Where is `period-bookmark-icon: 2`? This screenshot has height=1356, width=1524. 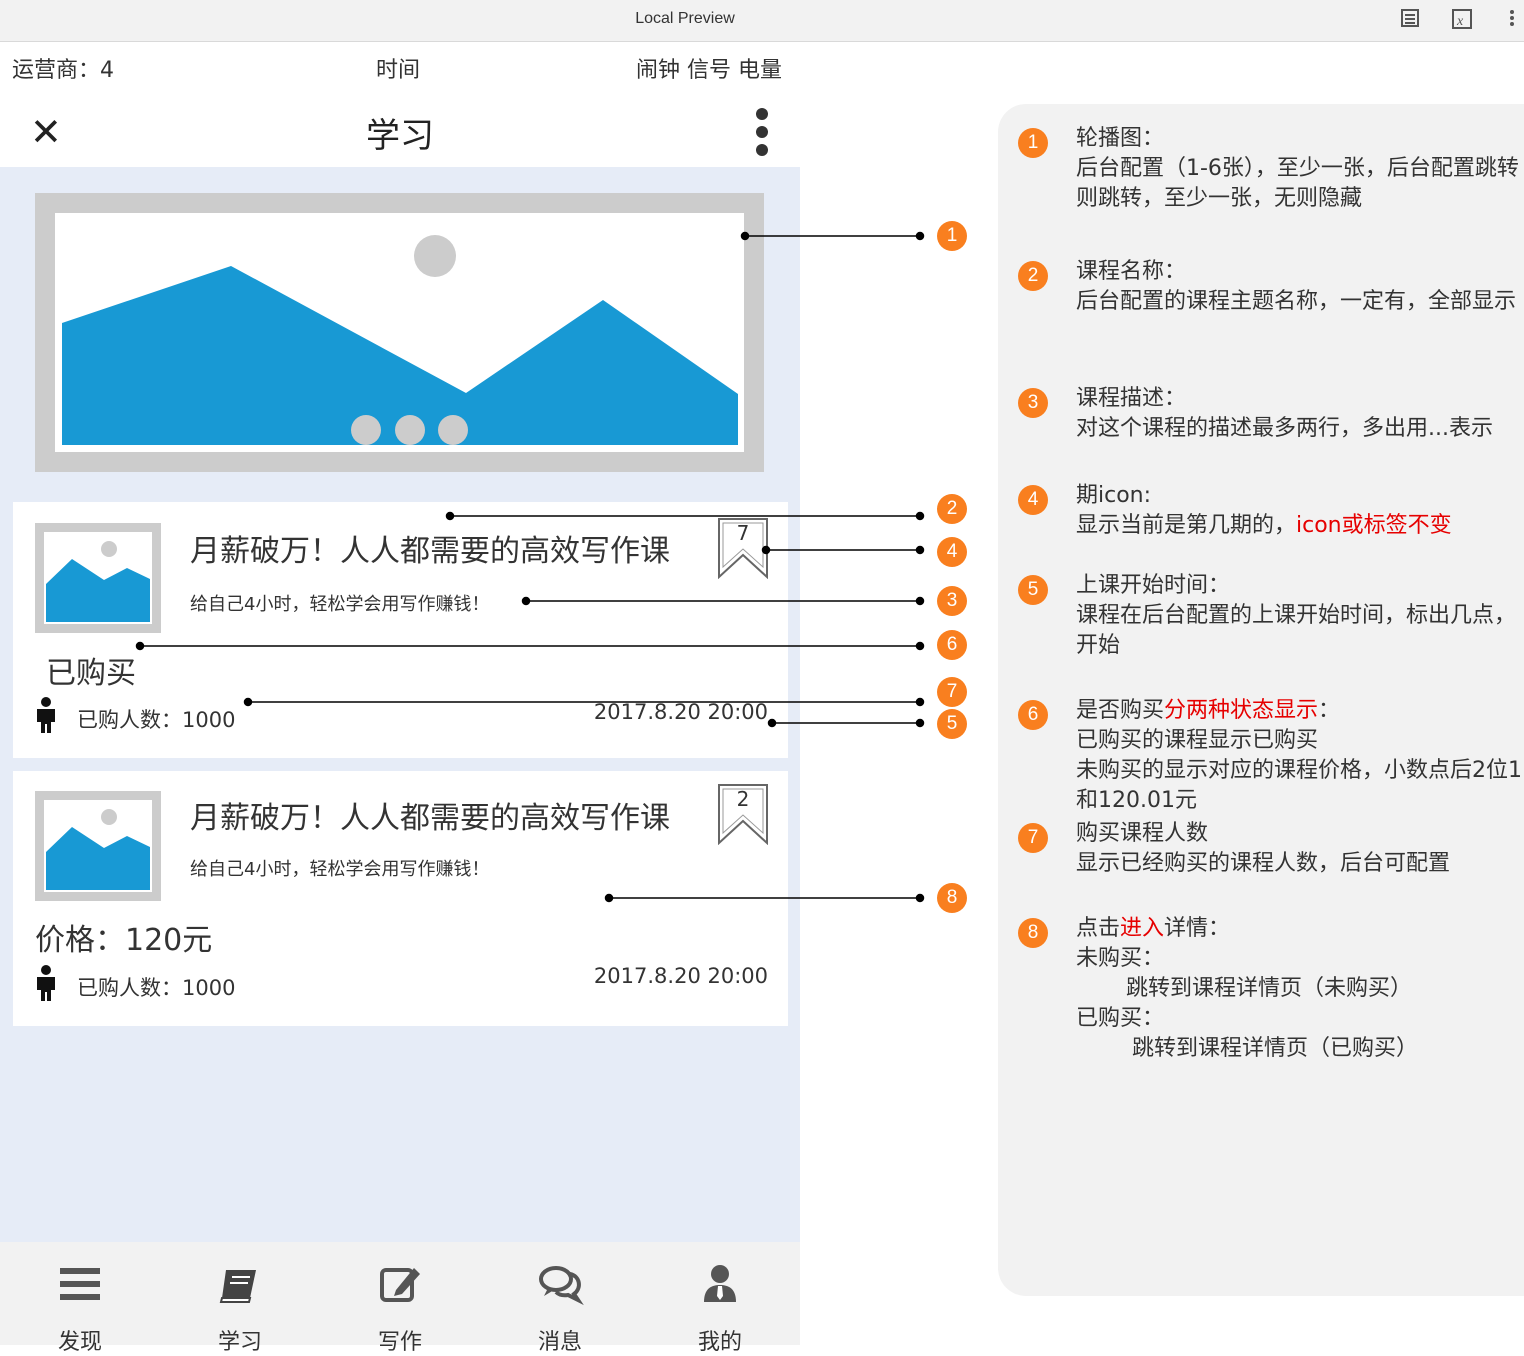 period-bookmark-icon: 2 is located at coordinates (743, 814).